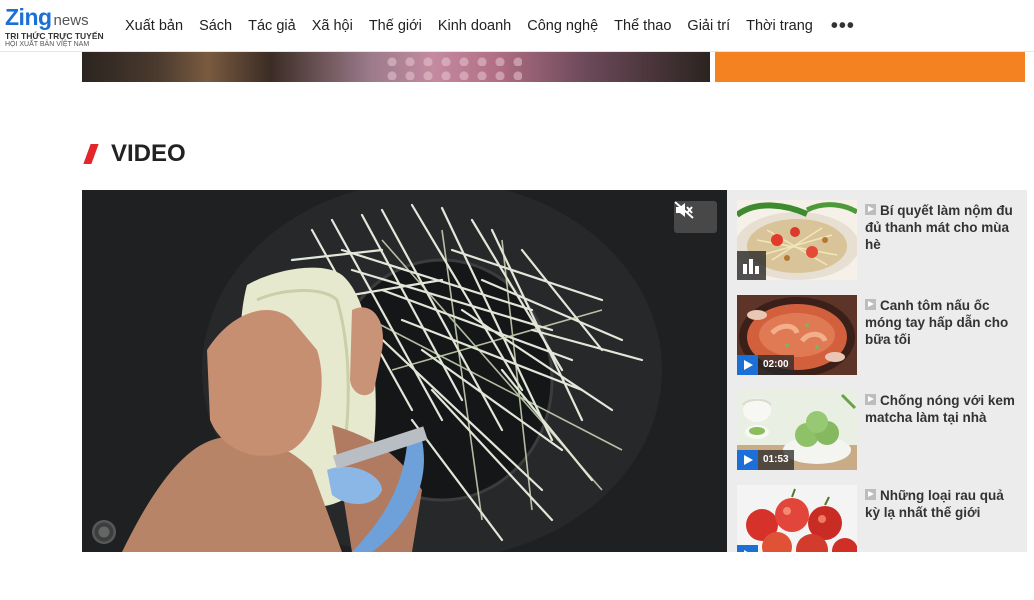 This screenshot has height=600, width=1034. I want to click on logo-suffix: news, so click(71, 20).